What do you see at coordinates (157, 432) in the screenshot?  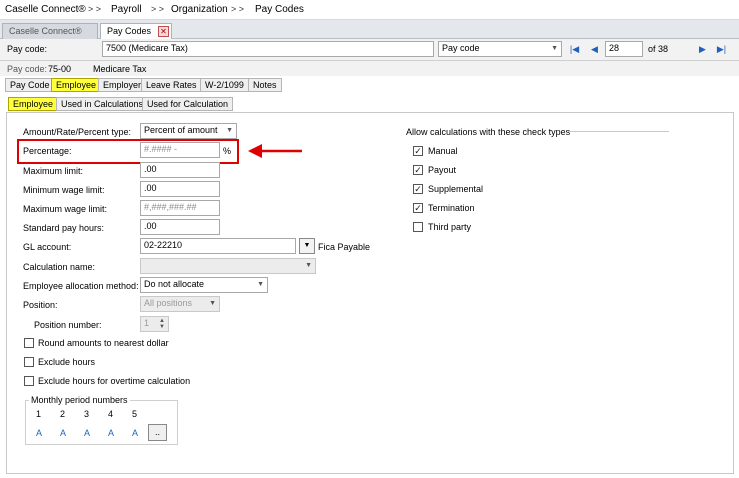 I see `more-months-button: ..` at bounding box center [157, 432].